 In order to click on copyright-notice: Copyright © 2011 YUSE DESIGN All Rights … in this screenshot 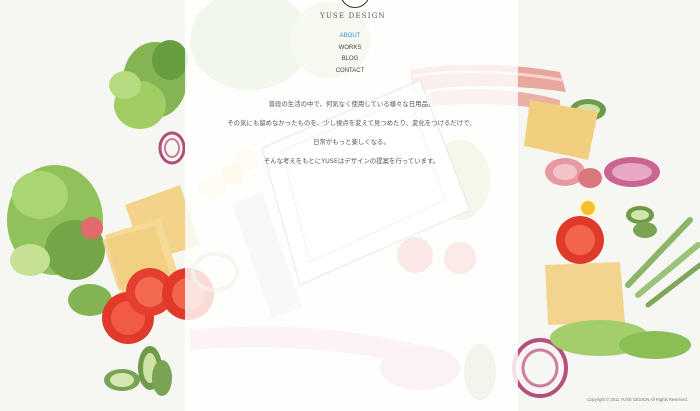, I will do `click(637, 399)`.